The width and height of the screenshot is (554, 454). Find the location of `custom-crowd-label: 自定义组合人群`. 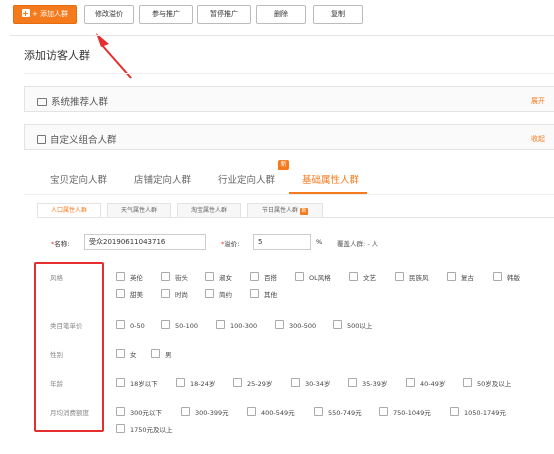

custom-crowd-label: 自定义组合人群 is located at coordinates (83, 140).